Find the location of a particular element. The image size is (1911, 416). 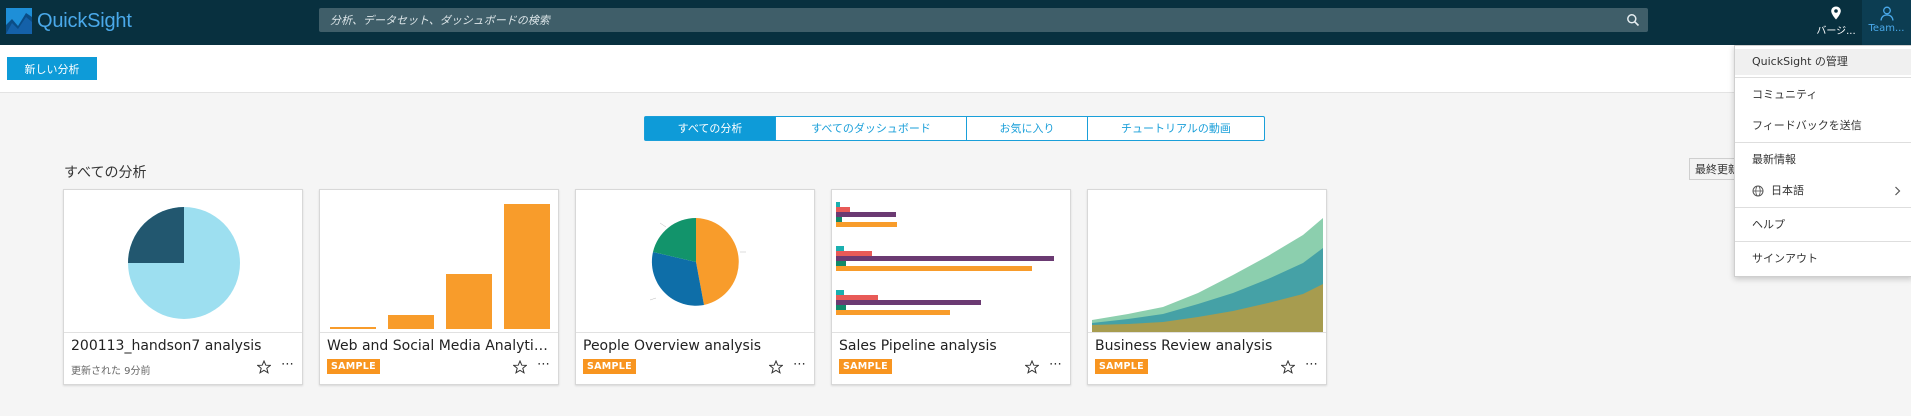

tab-favorites: お気に入り is located at coordinates (1026, 128).